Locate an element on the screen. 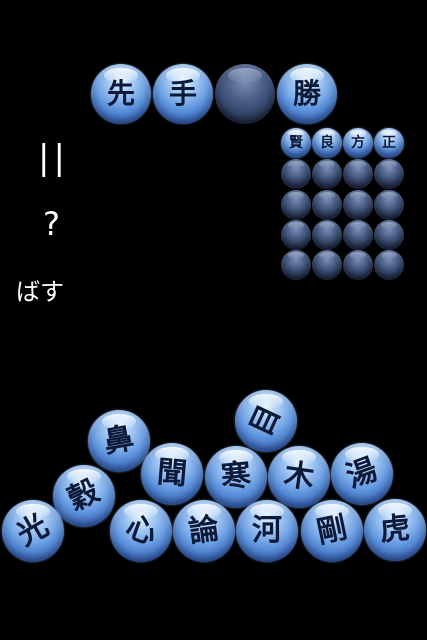 Image resolution: width=427 pixels, height=640 pixels. answer-slot-4: 勝 is located at coordinates (307, 94).